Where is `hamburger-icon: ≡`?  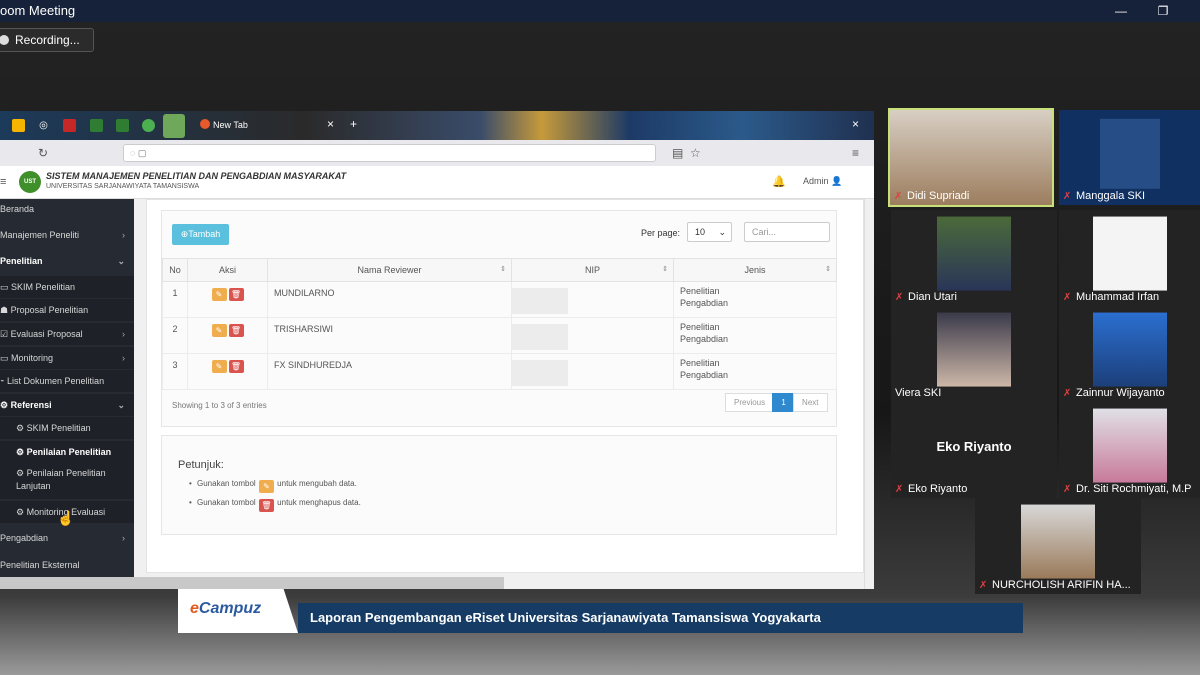 hamburger-icon: ≡ is located at coordinates (3, 182).